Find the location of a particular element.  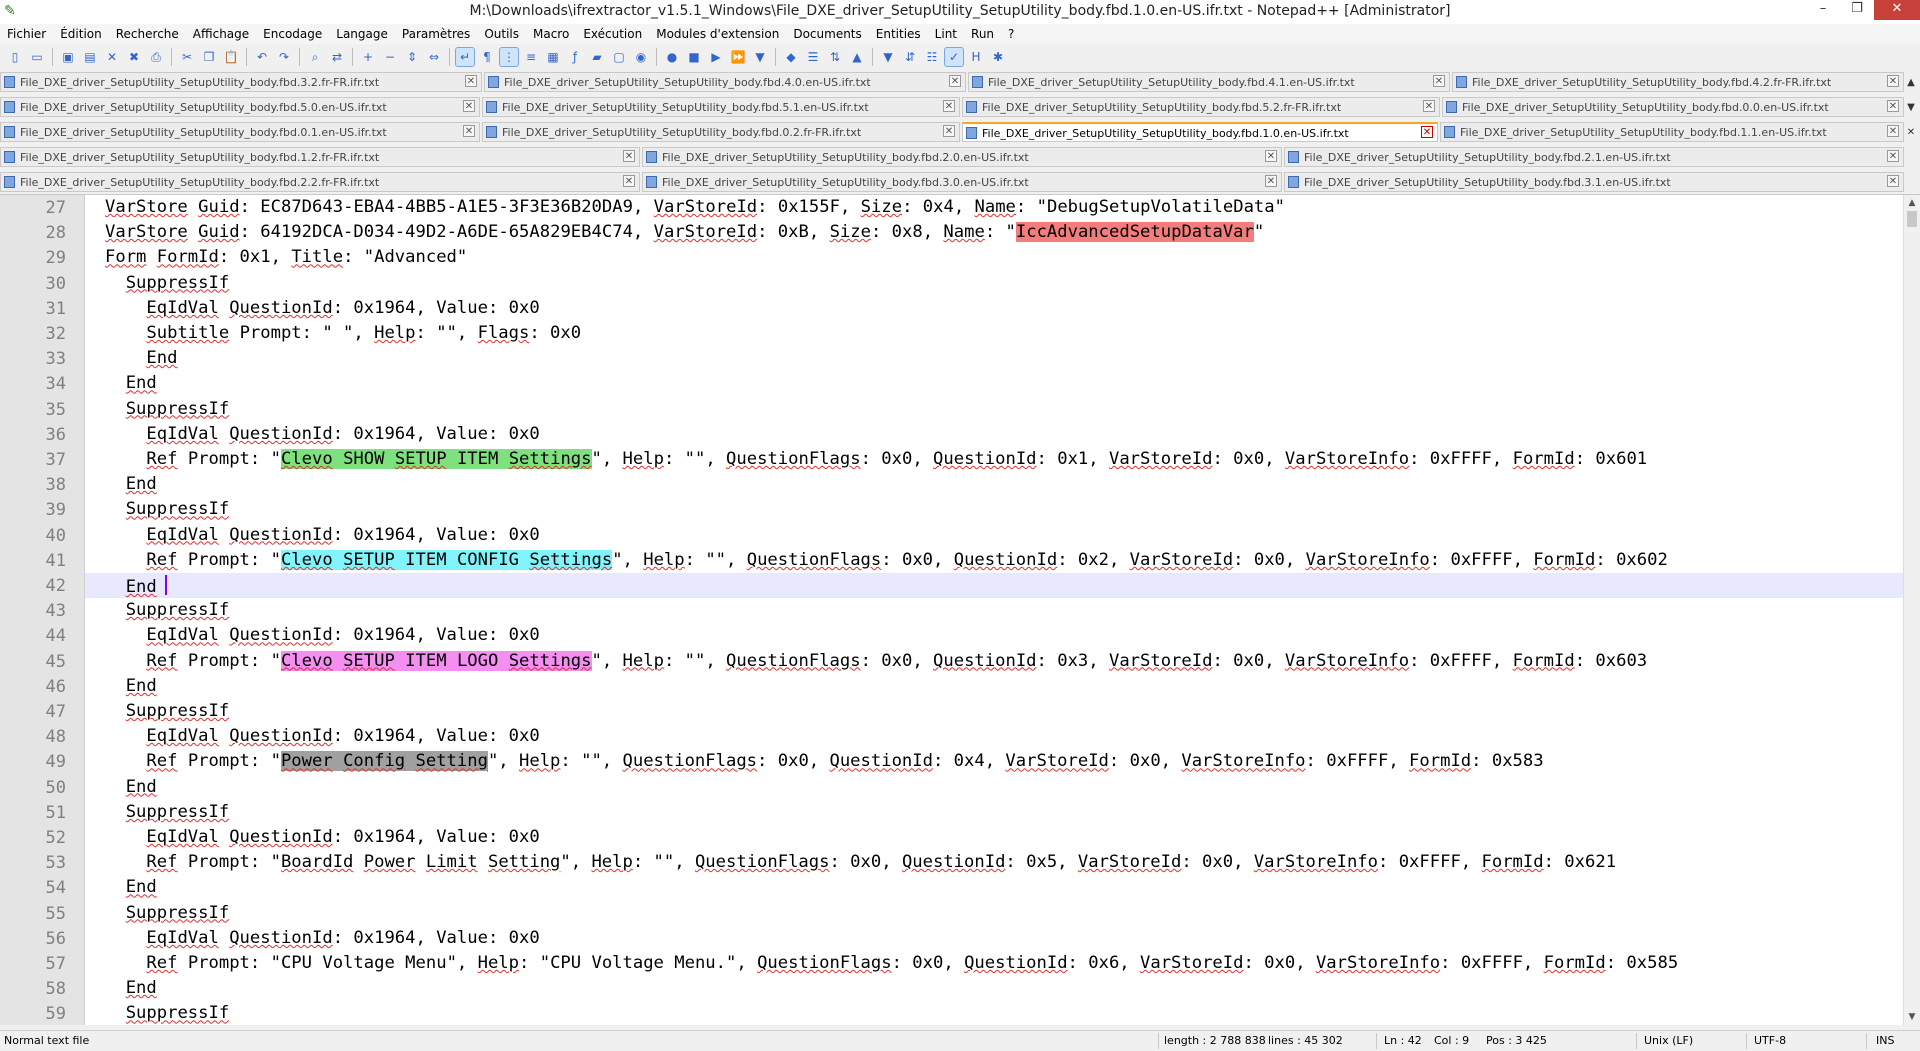

eye-icon: ◉ is located at coordinates (641, 57).